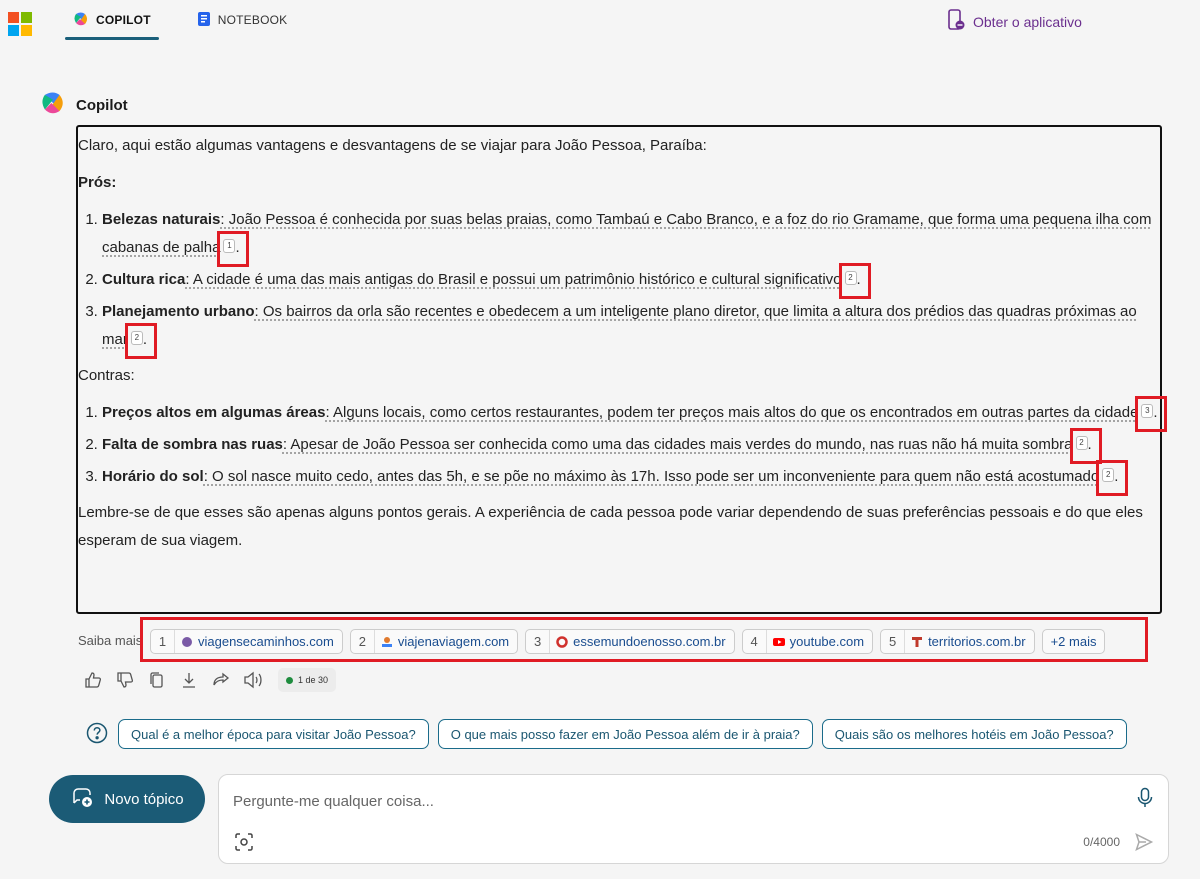 The image size is (1200, 879). I want to click on youtube-icon, so click(778, 642).